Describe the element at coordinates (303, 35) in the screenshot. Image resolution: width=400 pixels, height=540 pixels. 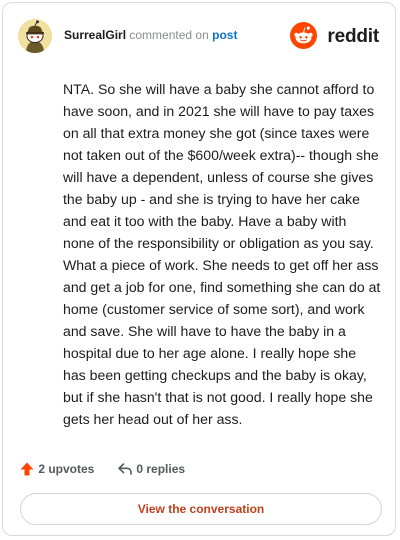
I see `reddit-snoo-icon` at that location.